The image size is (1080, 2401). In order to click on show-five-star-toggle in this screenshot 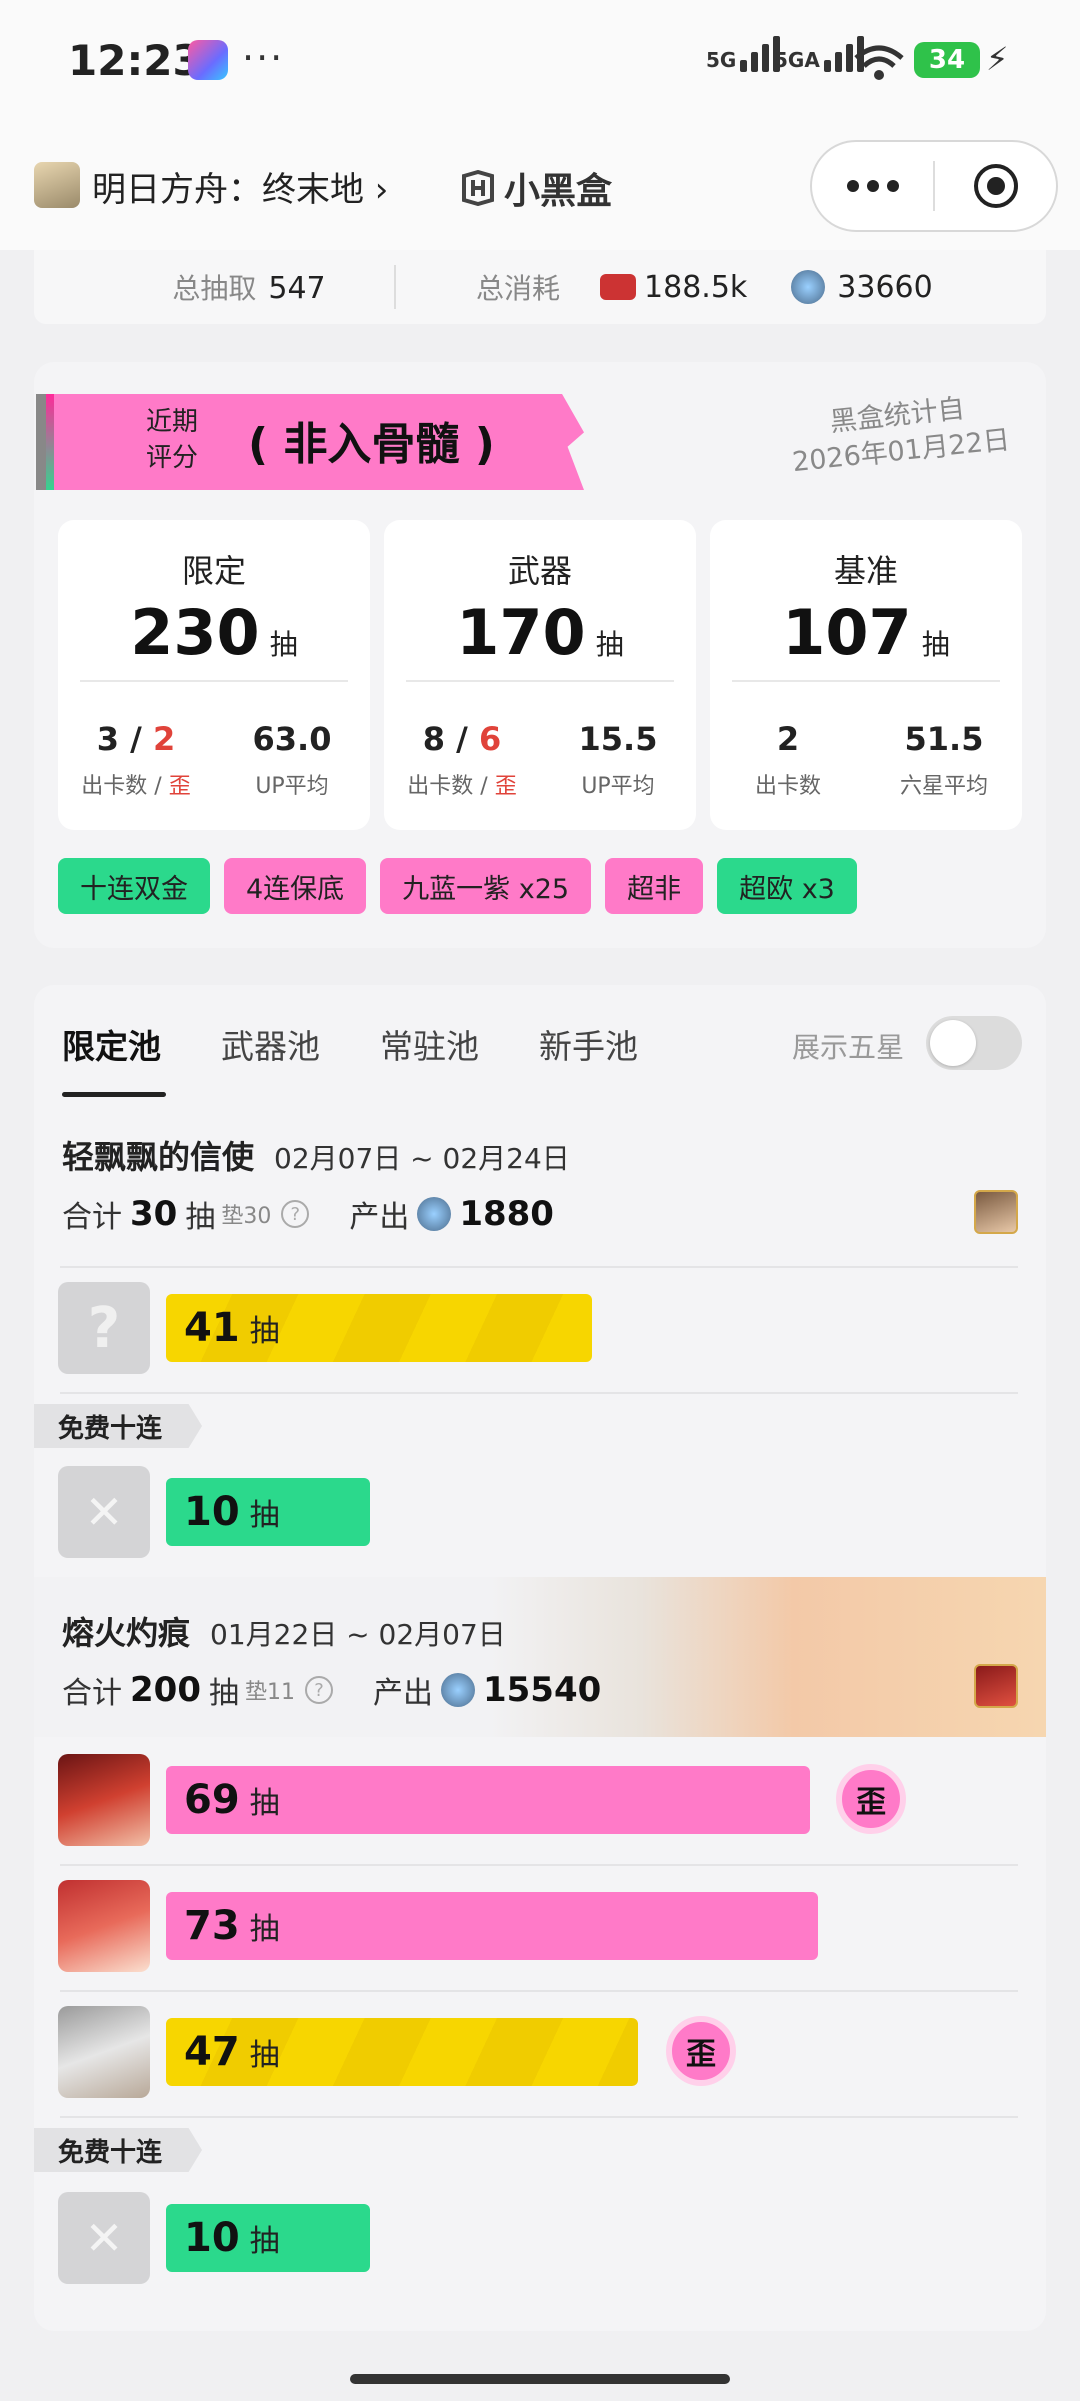, I will do `click(974, 1043)`.